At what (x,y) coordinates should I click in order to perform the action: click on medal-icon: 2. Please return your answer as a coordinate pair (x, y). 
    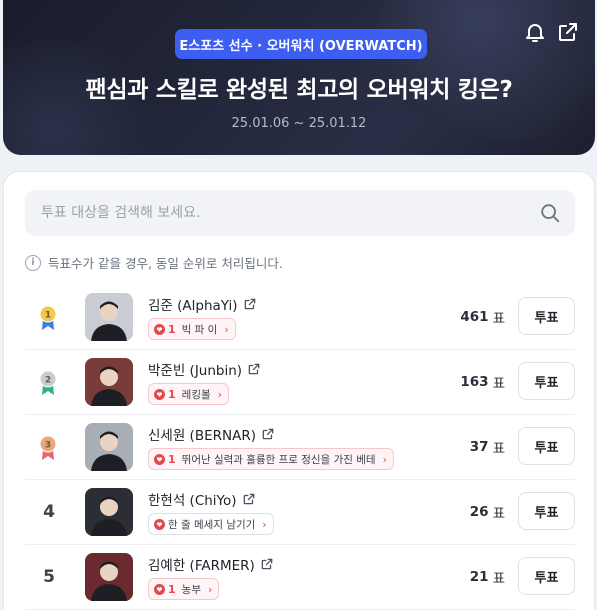
    Looking at the image, I should click on (48, 382).